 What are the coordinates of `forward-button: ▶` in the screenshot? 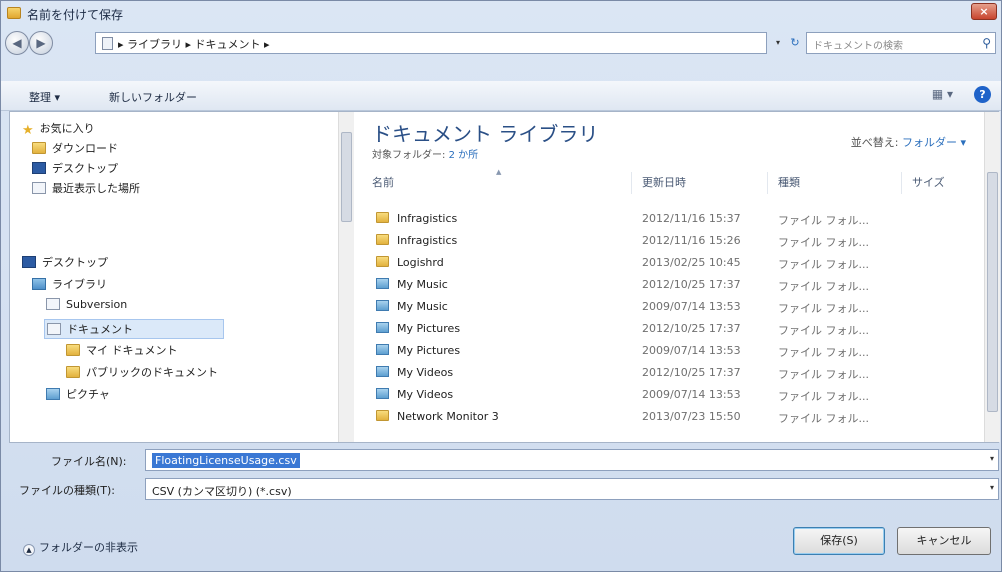 It's located at (41, 43).